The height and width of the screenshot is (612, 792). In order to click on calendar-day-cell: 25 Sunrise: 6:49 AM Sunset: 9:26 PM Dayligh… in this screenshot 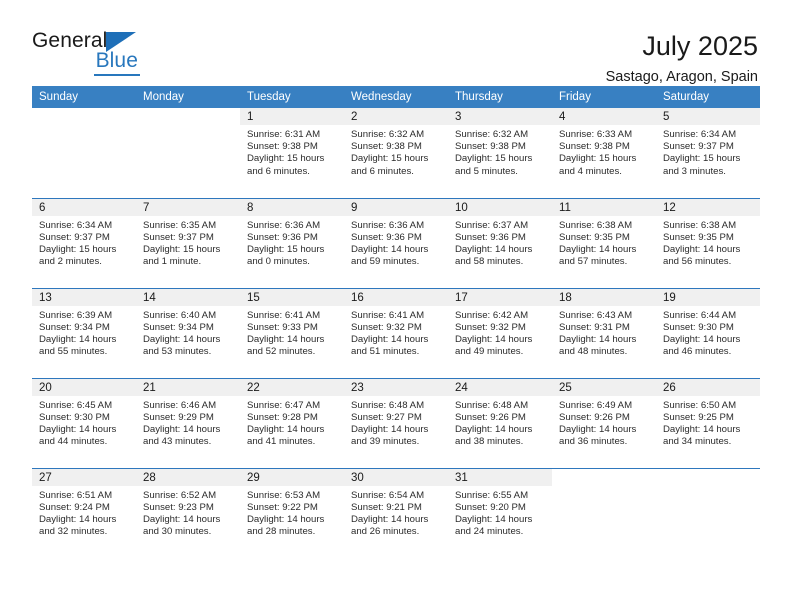, I will do `click(604, 422)`.